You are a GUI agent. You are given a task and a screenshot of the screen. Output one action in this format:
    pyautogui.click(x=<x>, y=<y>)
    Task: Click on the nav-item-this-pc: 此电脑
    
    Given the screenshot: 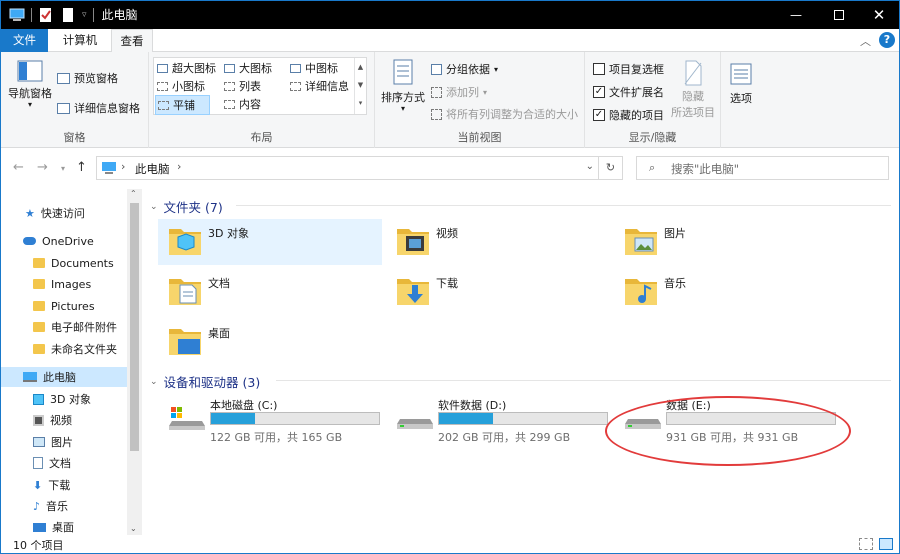 What is the action you would take?
    pyautogui.click(x=64, y=377)
    